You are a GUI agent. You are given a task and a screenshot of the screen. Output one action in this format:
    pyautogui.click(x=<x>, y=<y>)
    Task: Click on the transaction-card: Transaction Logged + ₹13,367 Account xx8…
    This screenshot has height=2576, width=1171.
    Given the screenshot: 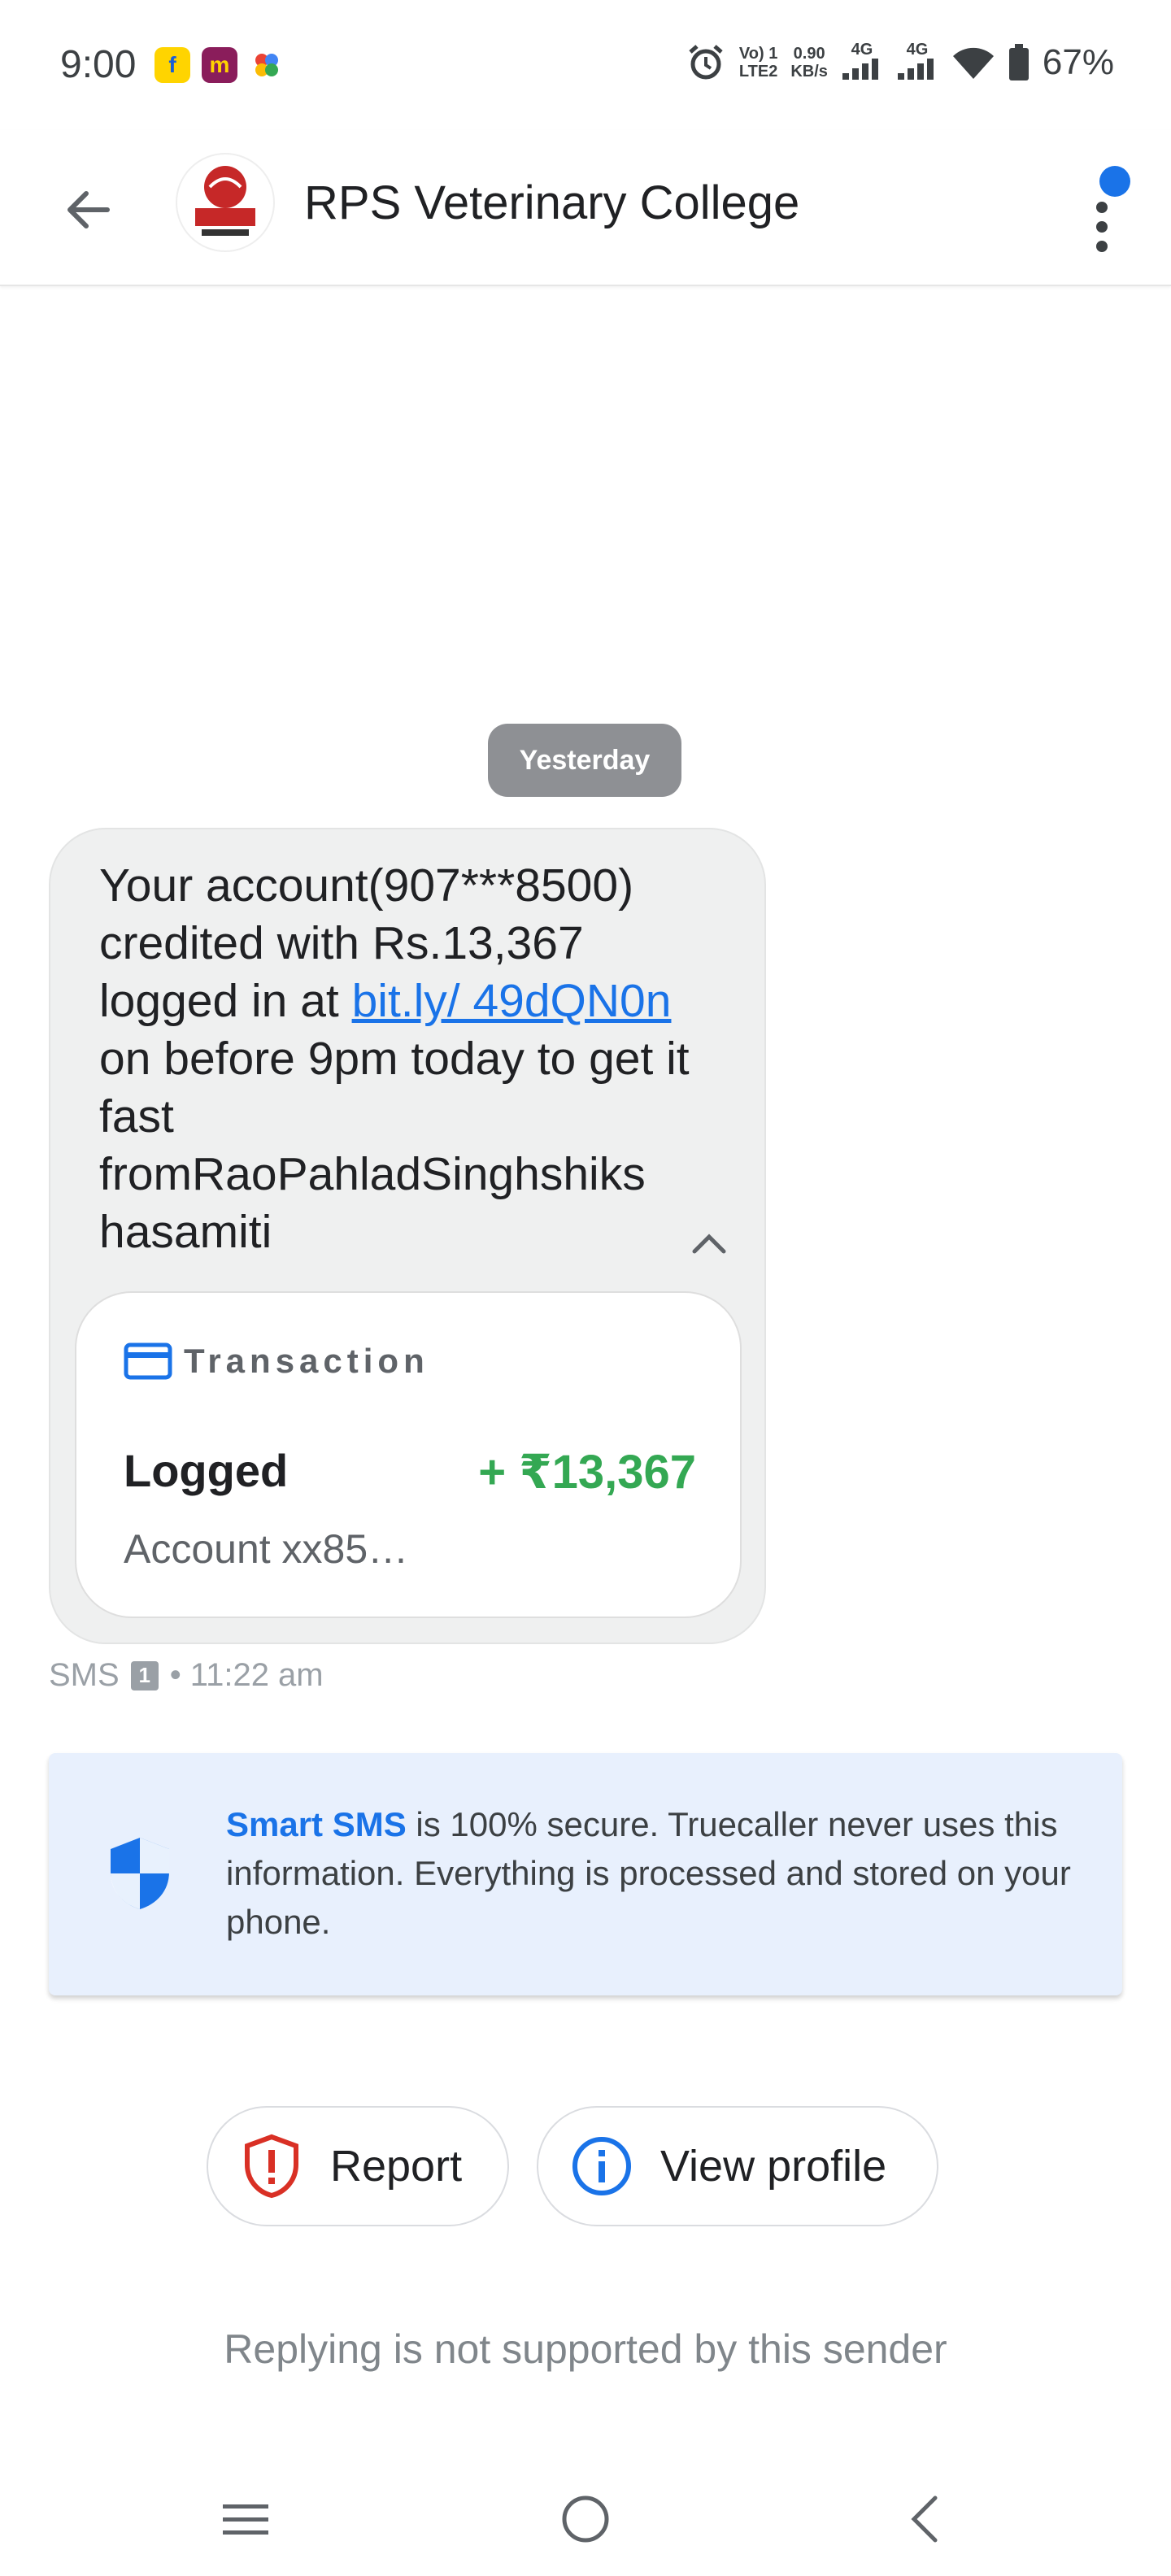 What is the action you would take?
    pyautogui.click(x=408, y=1455)
    